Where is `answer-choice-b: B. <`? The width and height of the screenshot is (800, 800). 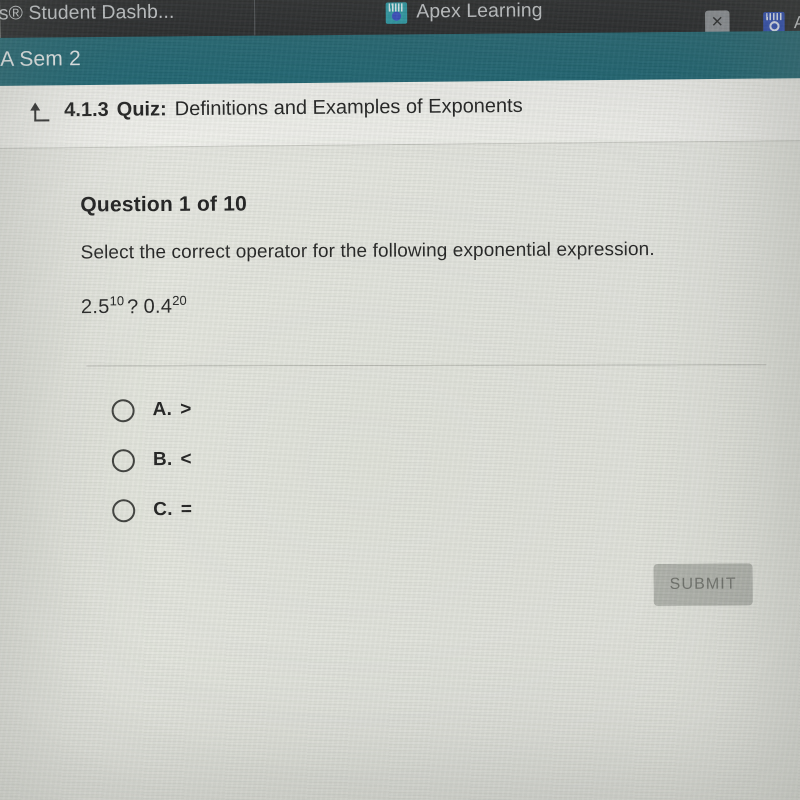
answer-choice-b: B. < is located at coordinates (311, 459).